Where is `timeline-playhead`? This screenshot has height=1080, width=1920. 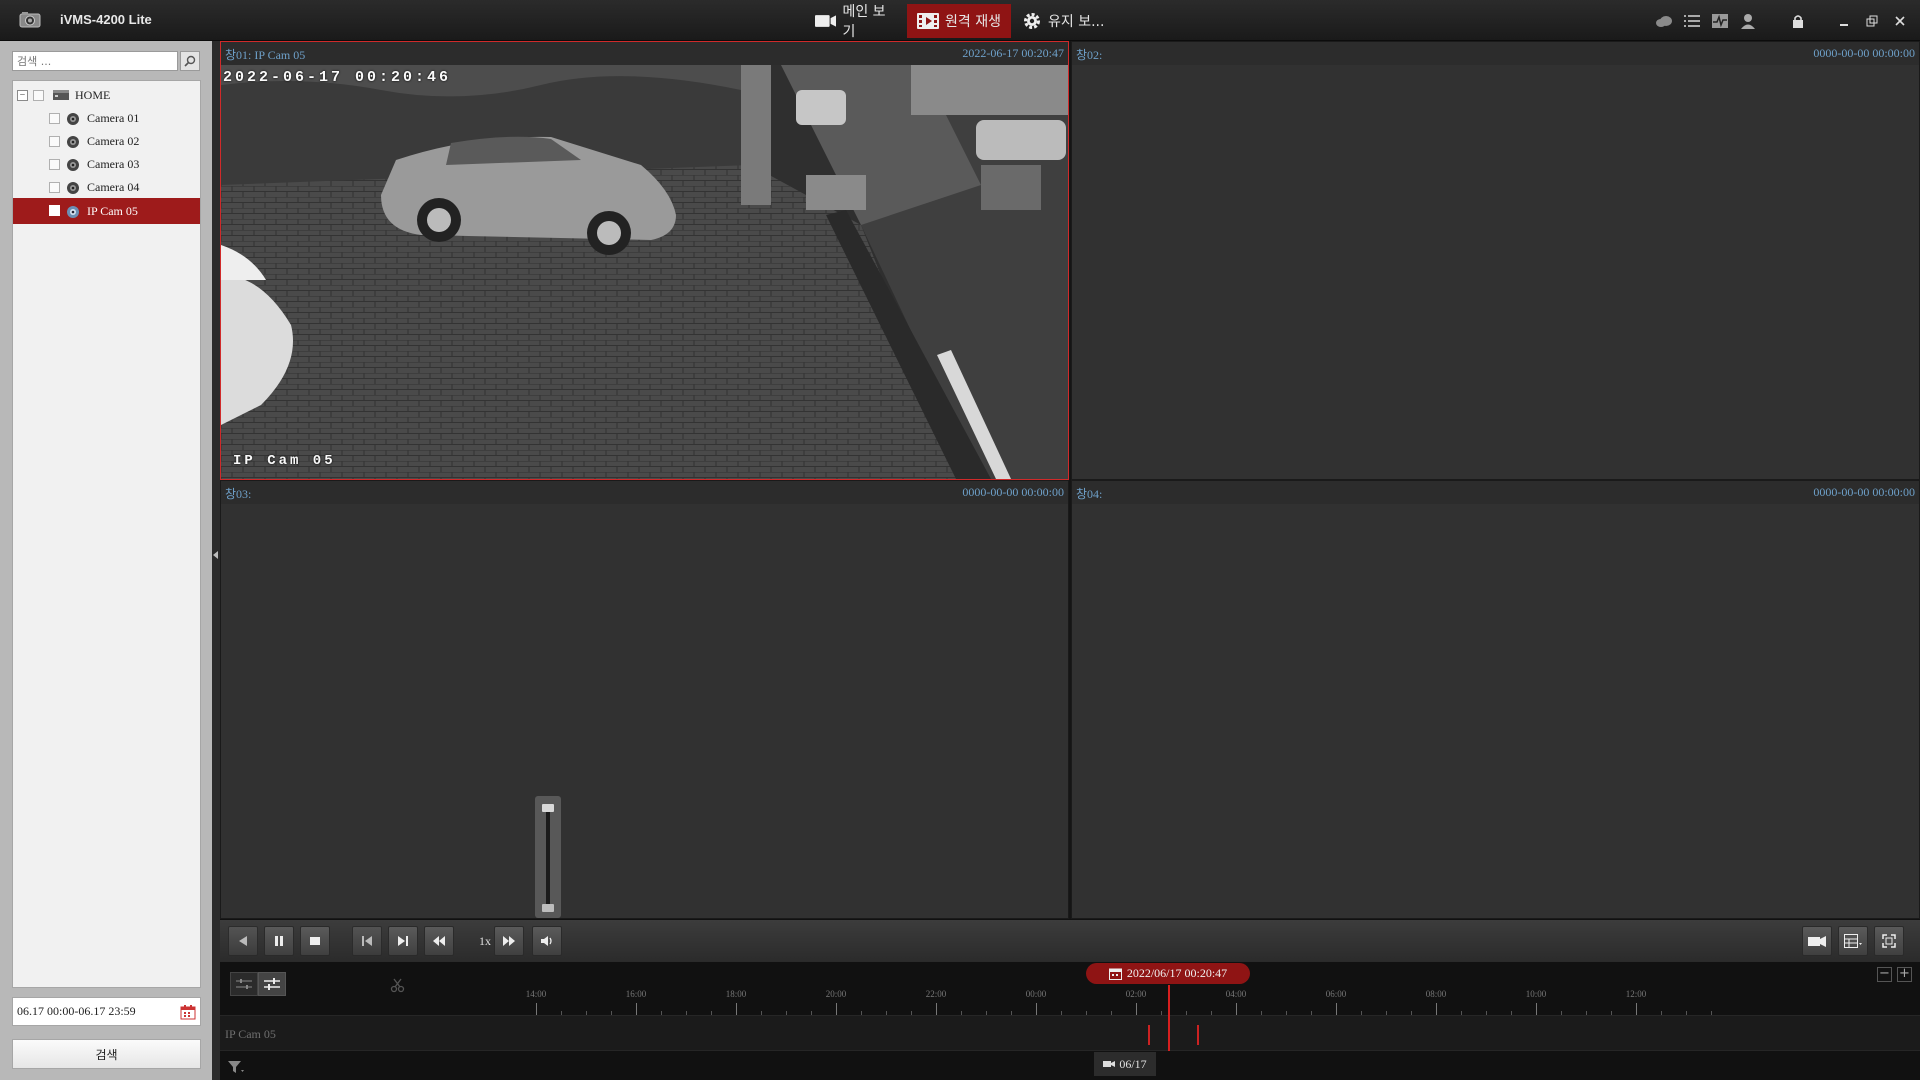
timeline-playhead is located at coordinates (1169, 1018).